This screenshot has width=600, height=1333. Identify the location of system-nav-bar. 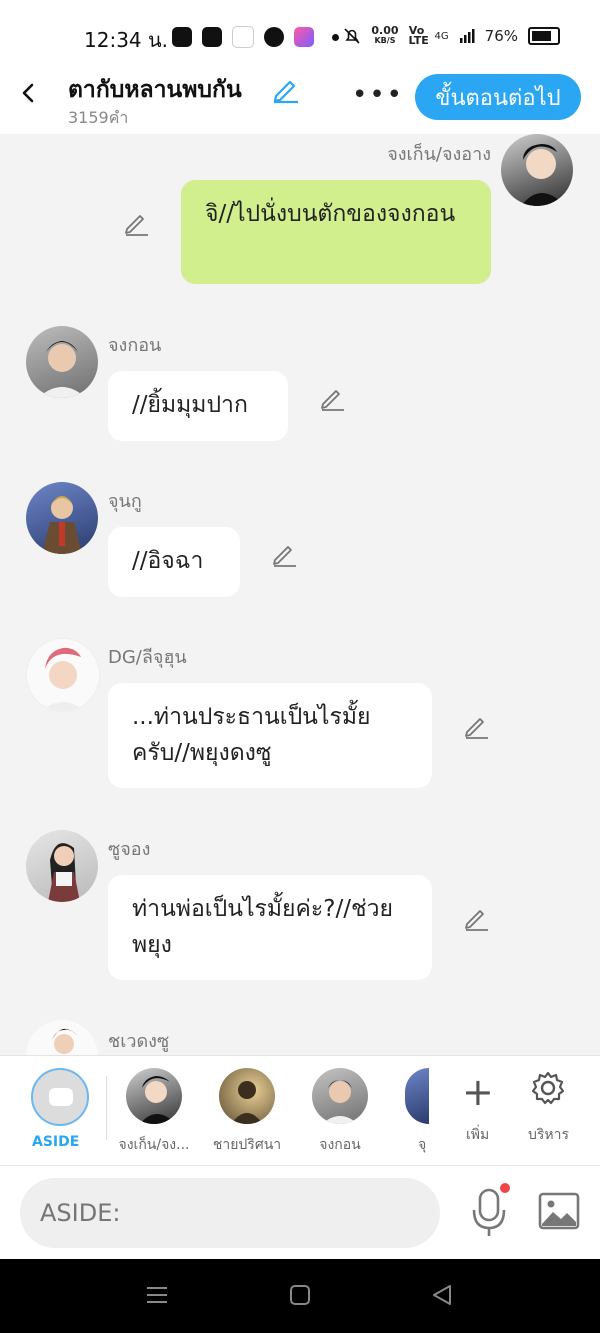
(300, 1296).